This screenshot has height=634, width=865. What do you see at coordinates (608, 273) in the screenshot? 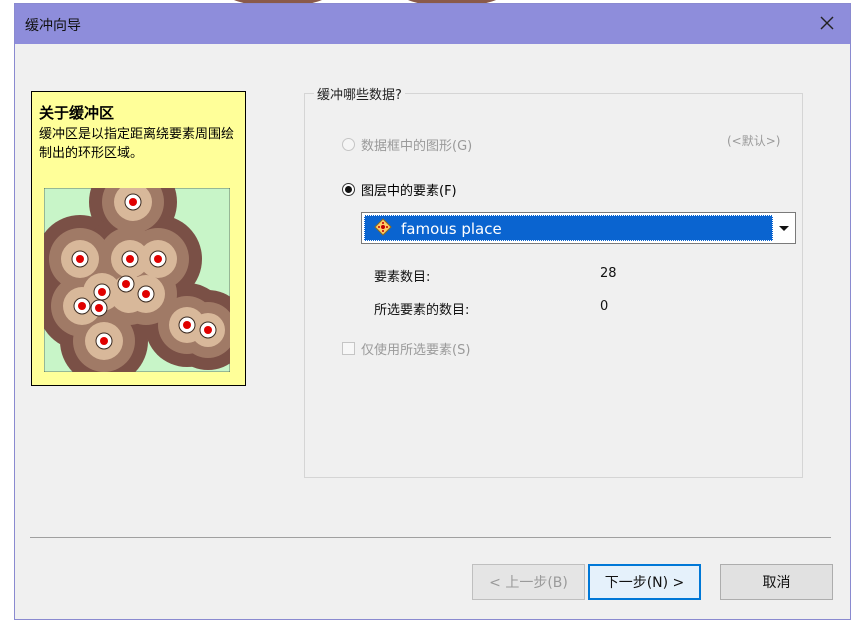
I see `feature-count-value: 28` at bounding box center [608, 273].